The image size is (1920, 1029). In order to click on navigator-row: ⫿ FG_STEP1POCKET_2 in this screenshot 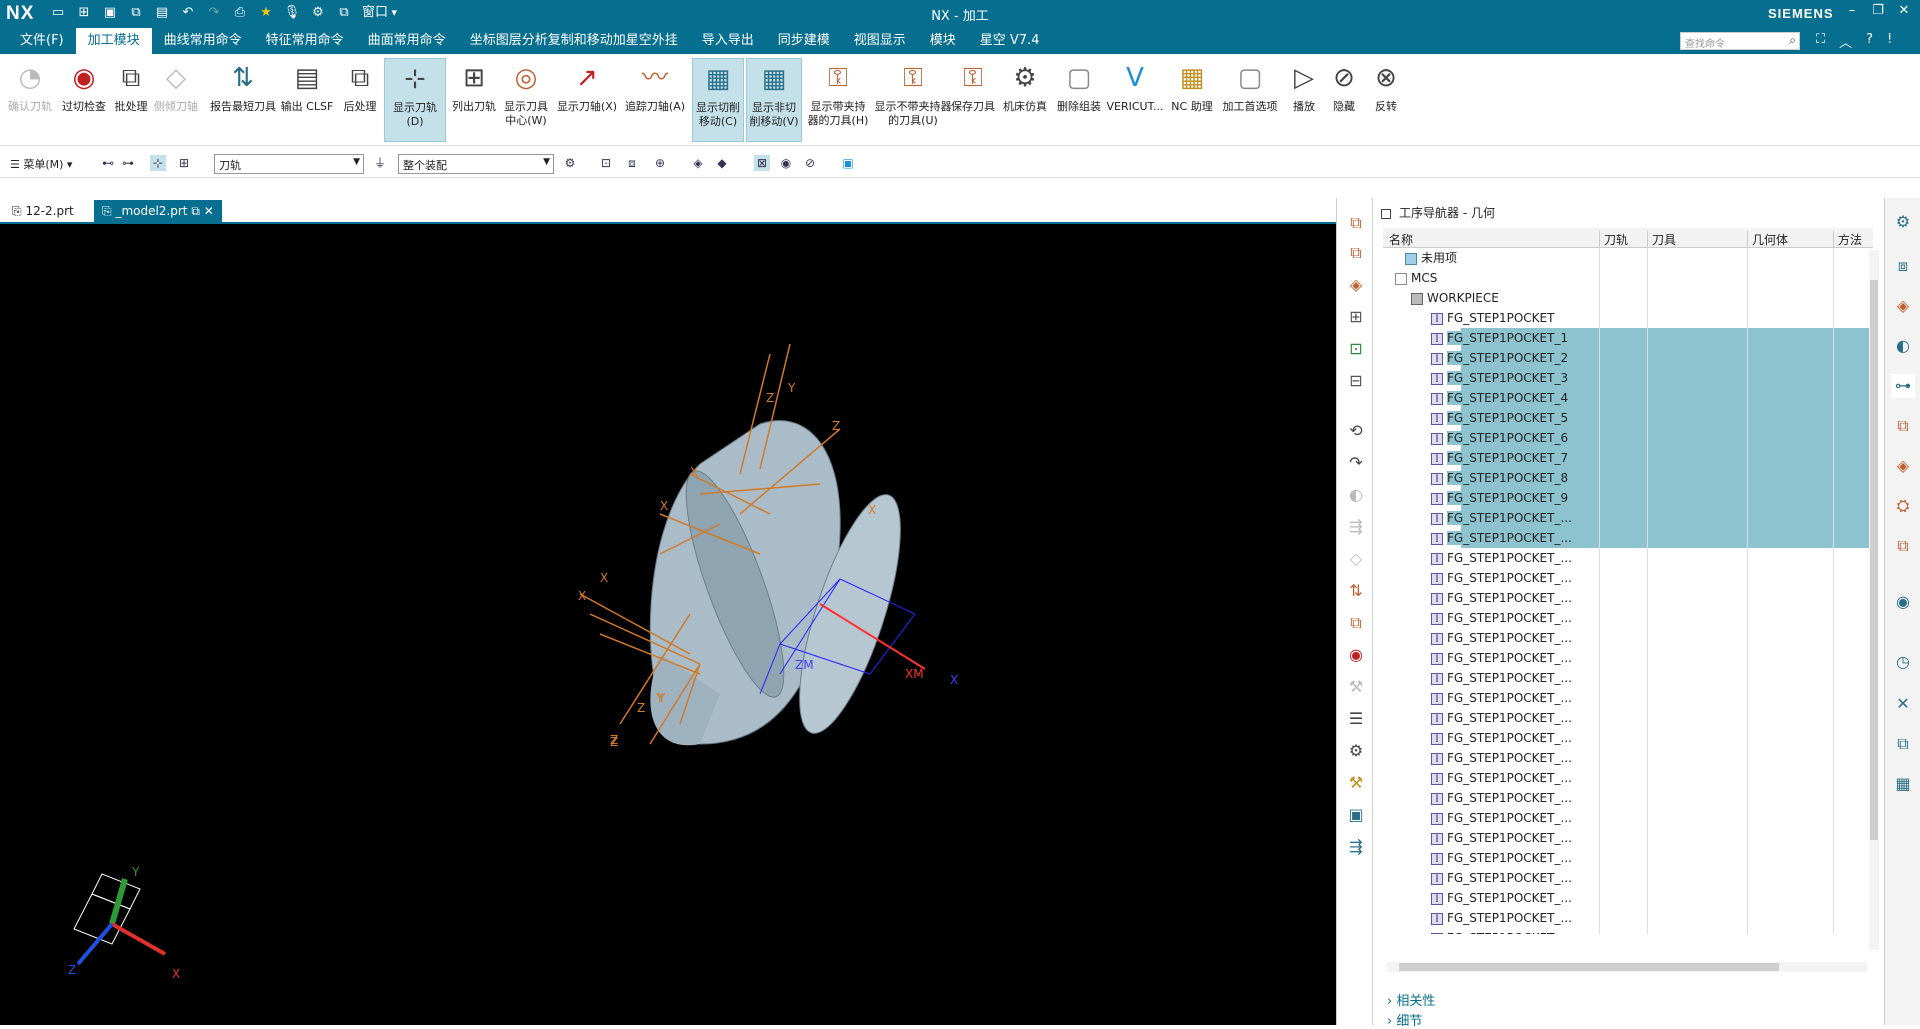, I will do `click(1628, 358)`.